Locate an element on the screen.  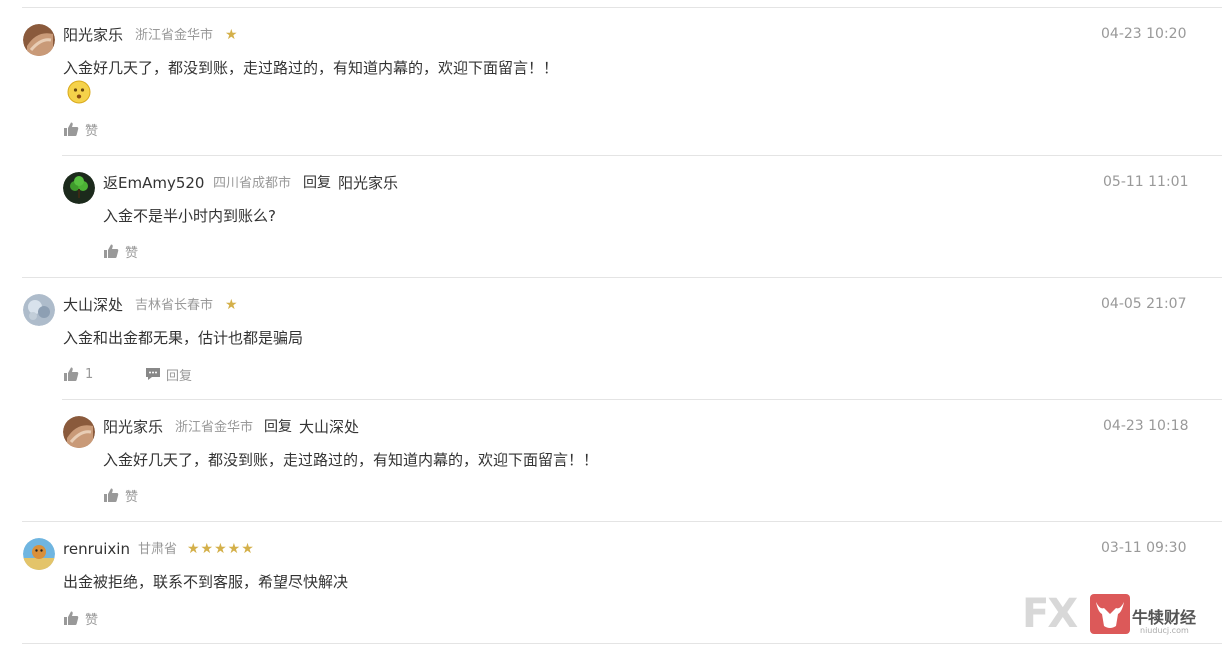
comment-icon is located at coordinates (153, 374).